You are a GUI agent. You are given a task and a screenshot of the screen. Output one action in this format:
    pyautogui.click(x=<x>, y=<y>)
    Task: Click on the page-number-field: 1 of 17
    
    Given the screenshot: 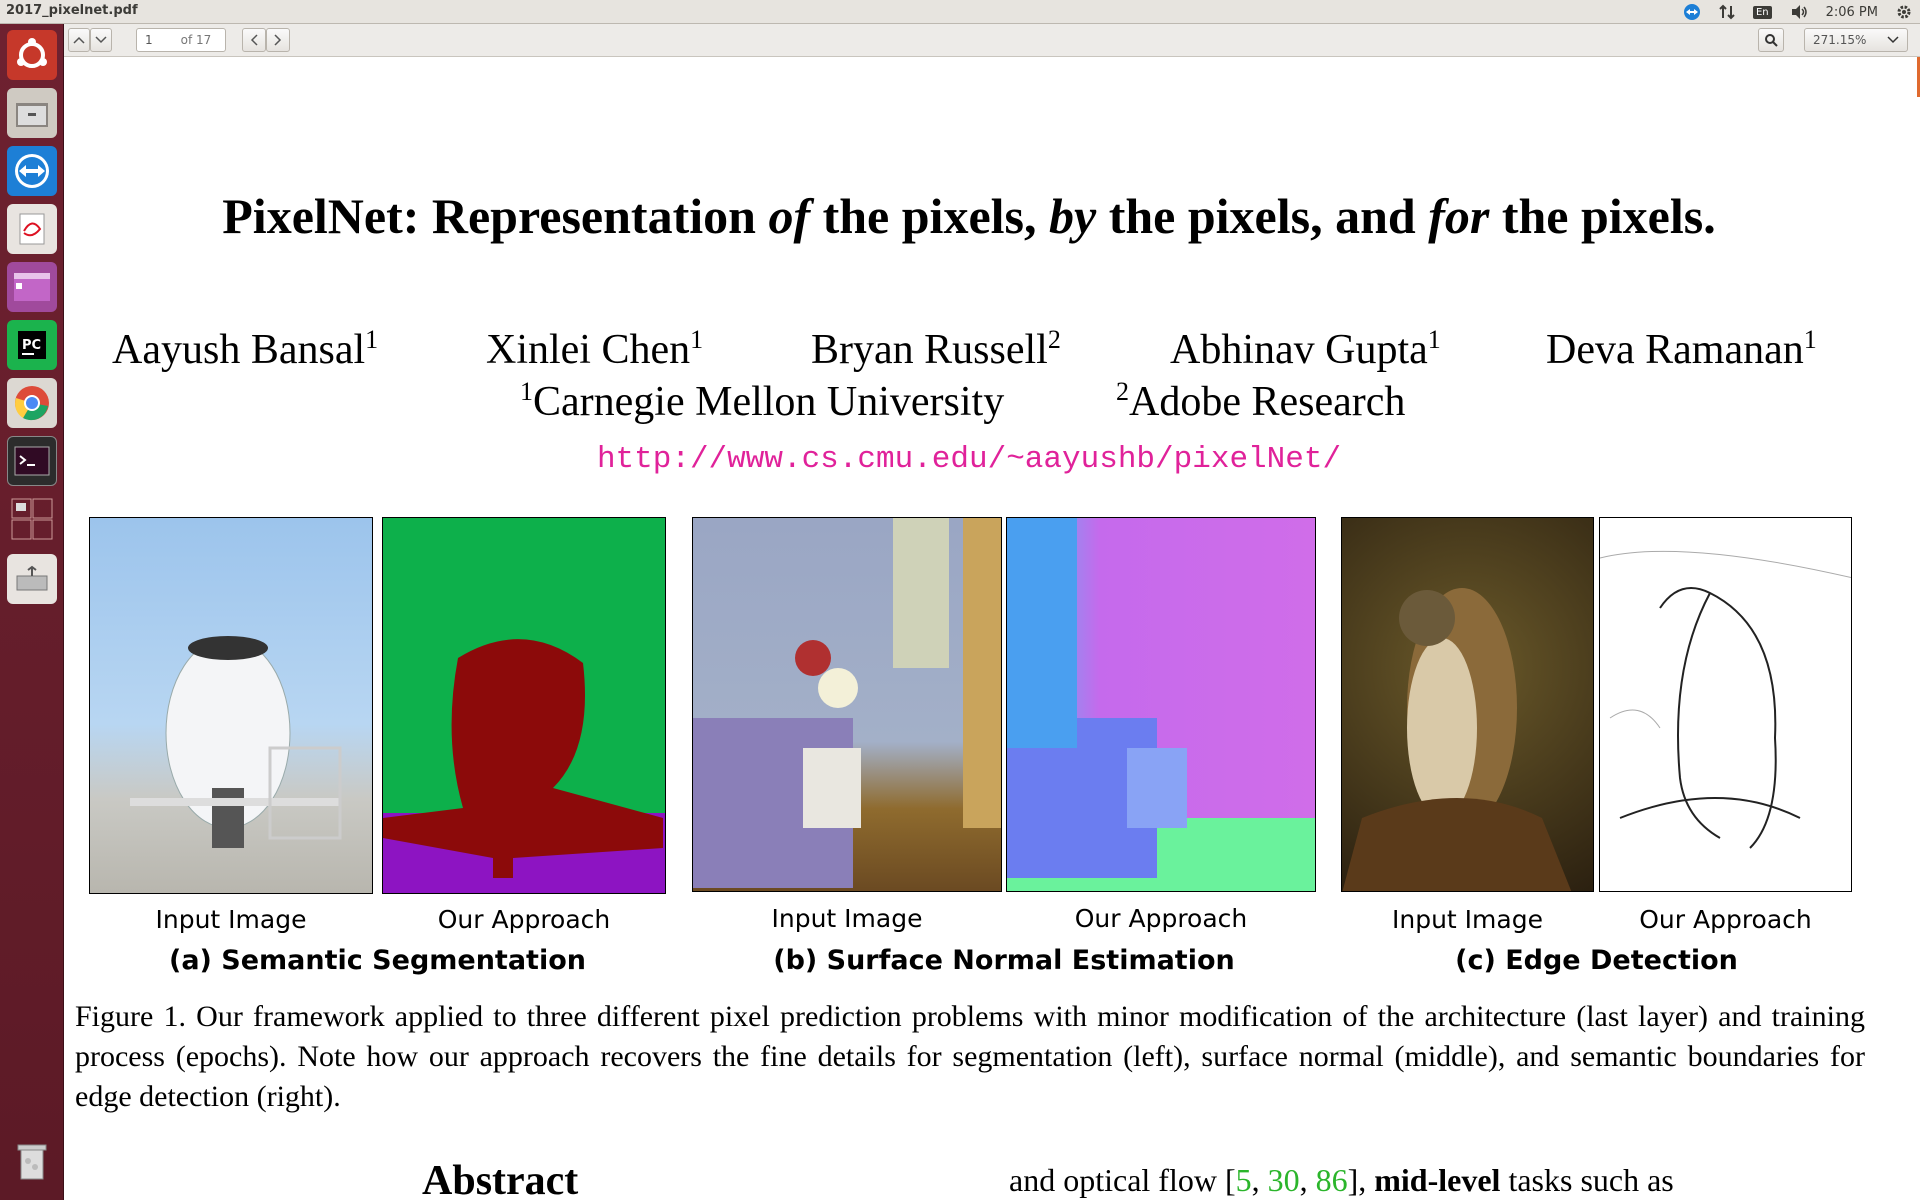 What is the action you would take?
    pyautogui.click(x=181, y=40)
    